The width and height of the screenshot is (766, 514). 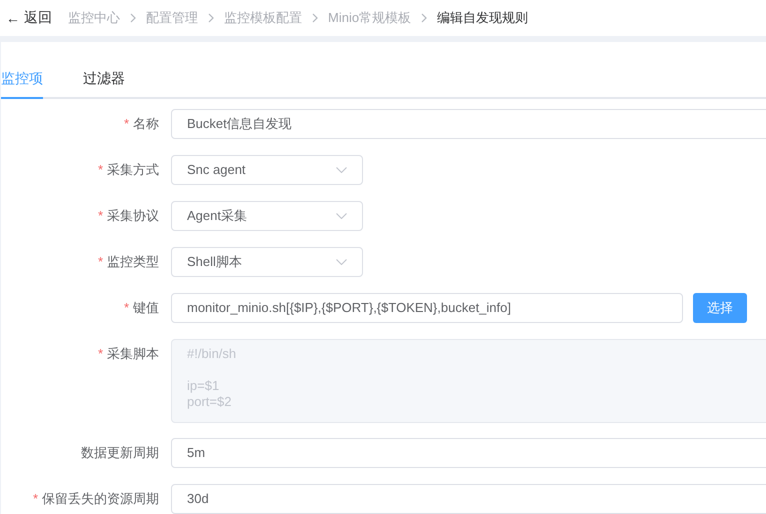 I want to click on input-field: monitor_minio.sh[{$IP},{$PORT},{$TOKEN},bucket_info], so click(x=427, y=308).